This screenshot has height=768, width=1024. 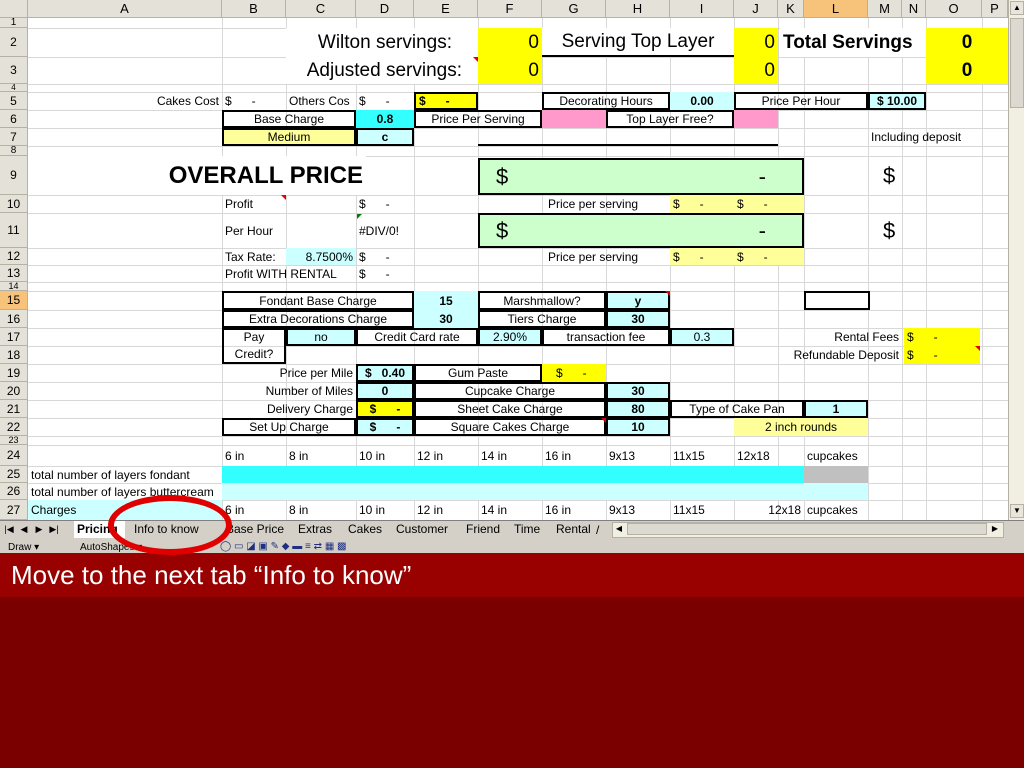 What do you see at coordinates (1017, 8) in the screenshot?
I see `scroll-up-arrow: ▲` at bounding box center [1017, 8].